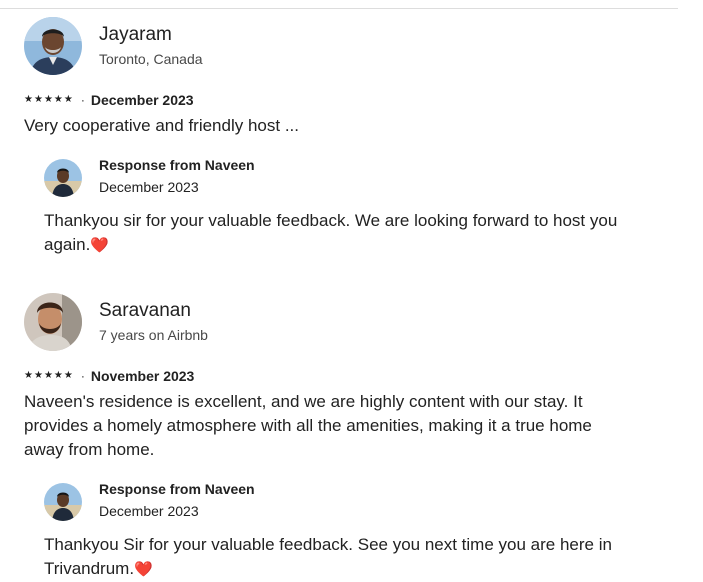  Describe the element at coordinates (224, 46) in the screenshot. I see `reviewer-header: Jayaram Toronto, Canada` at that location.